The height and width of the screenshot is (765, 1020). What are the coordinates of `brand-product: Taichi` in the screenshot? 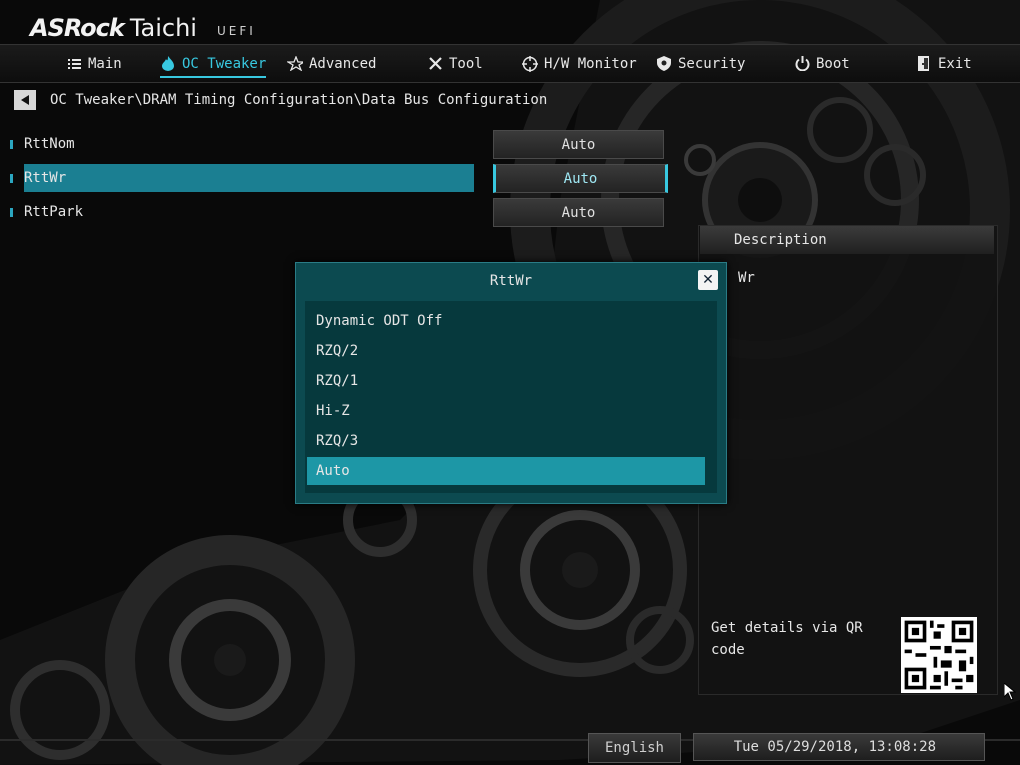 It's located at (163, 28).